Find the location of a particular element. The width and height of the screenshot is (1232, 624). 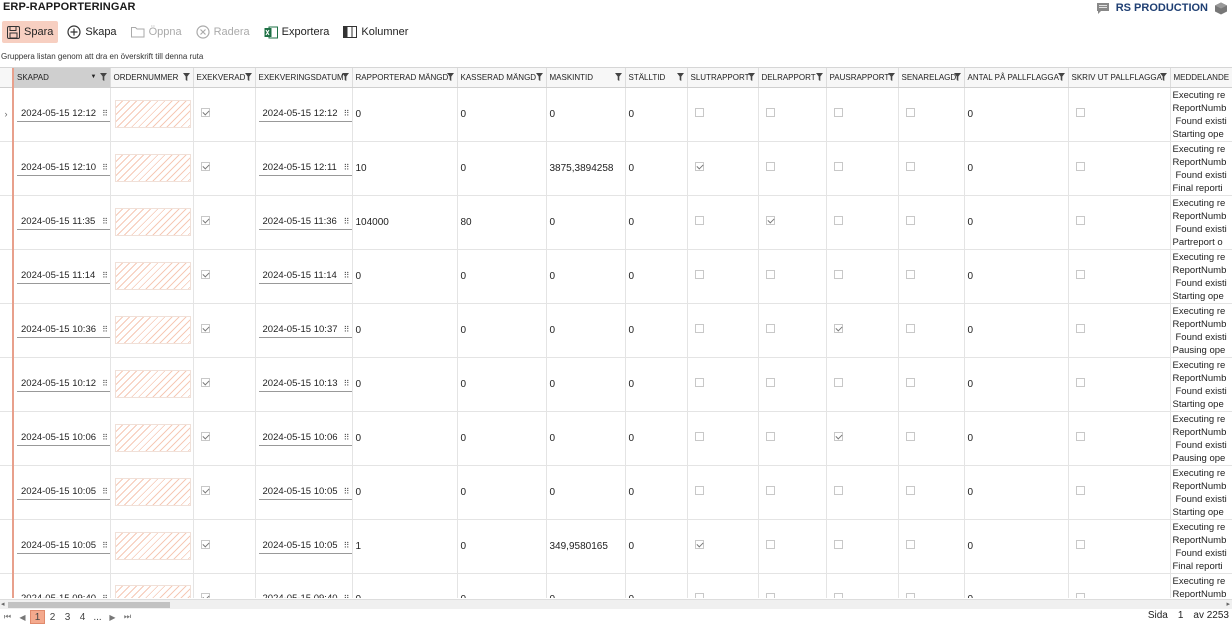

date-field: 2024-05-15 10:13 ⠿ is located at coordinates (304, 384).